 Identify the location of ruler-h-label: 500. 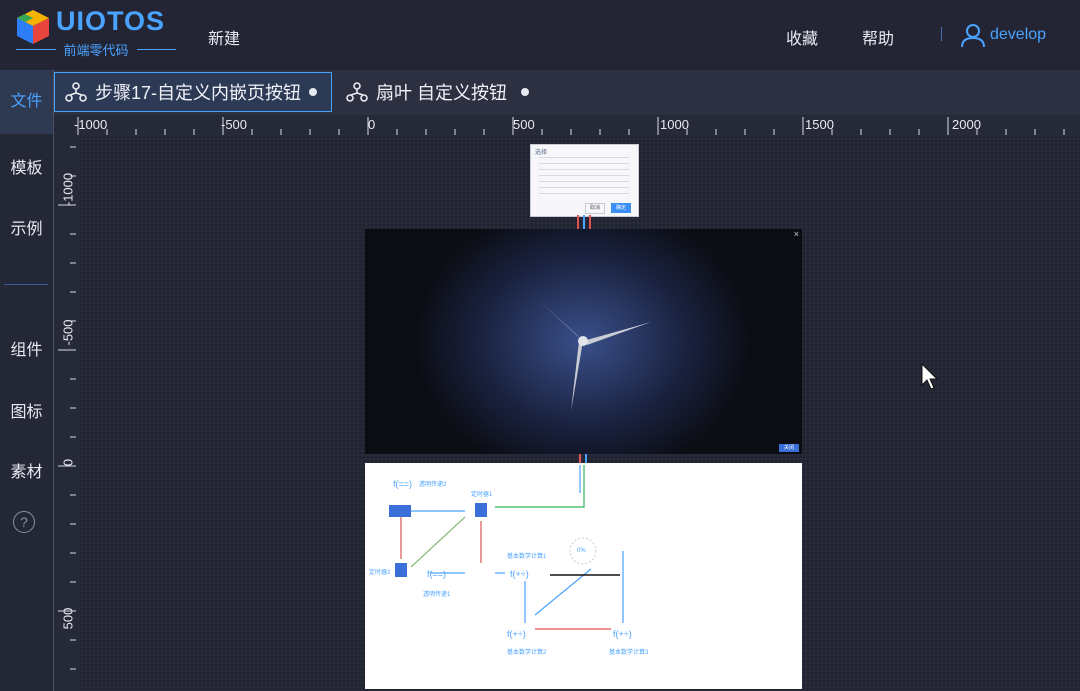
(524, 124).